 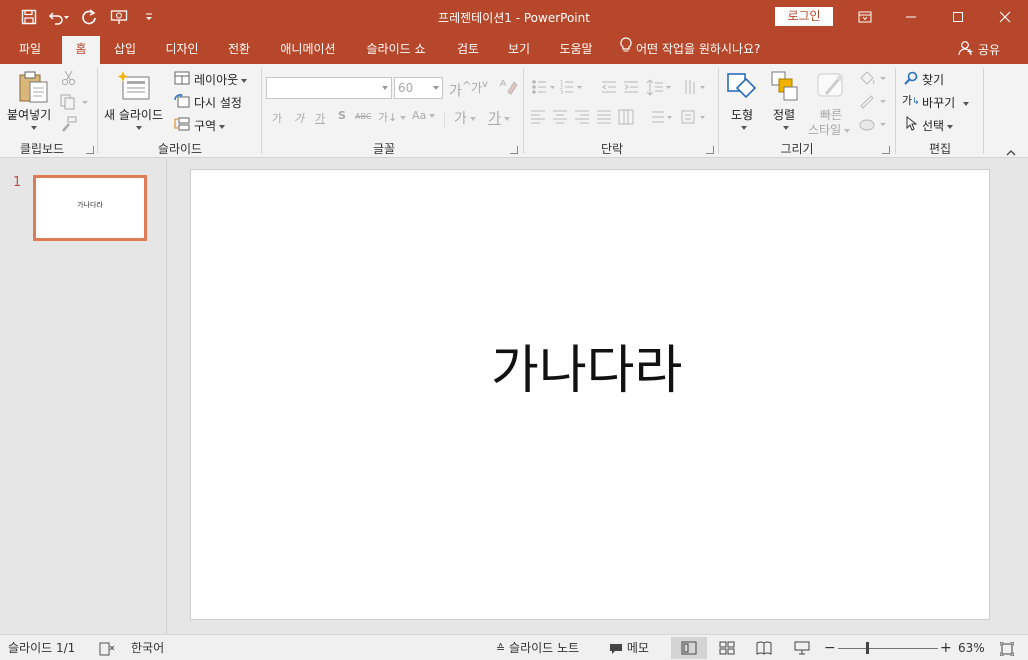 What do you see at coordinates (873, 102) in the screenshot?
I see `shape-outline-icon` at bounding box center [873, 102].